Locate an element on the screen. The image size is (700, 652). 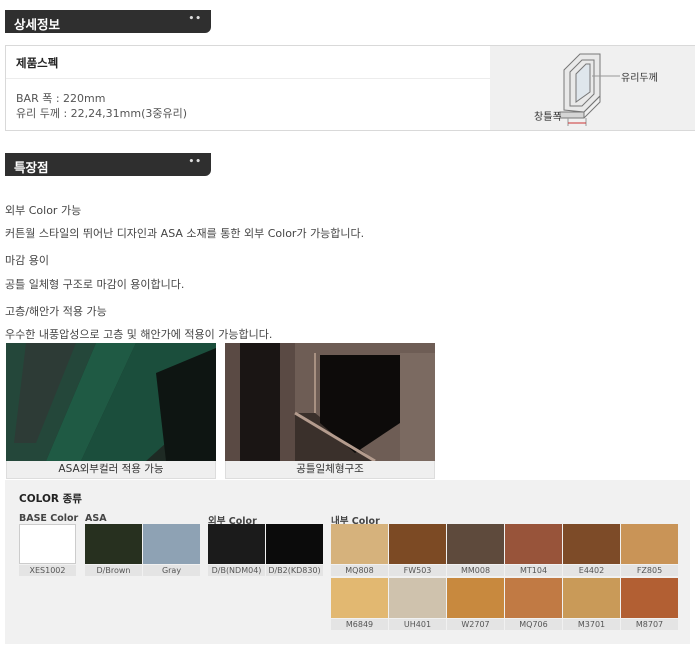
diagram-label-frame: 창틀폭 is located at coordinates (548, 117).